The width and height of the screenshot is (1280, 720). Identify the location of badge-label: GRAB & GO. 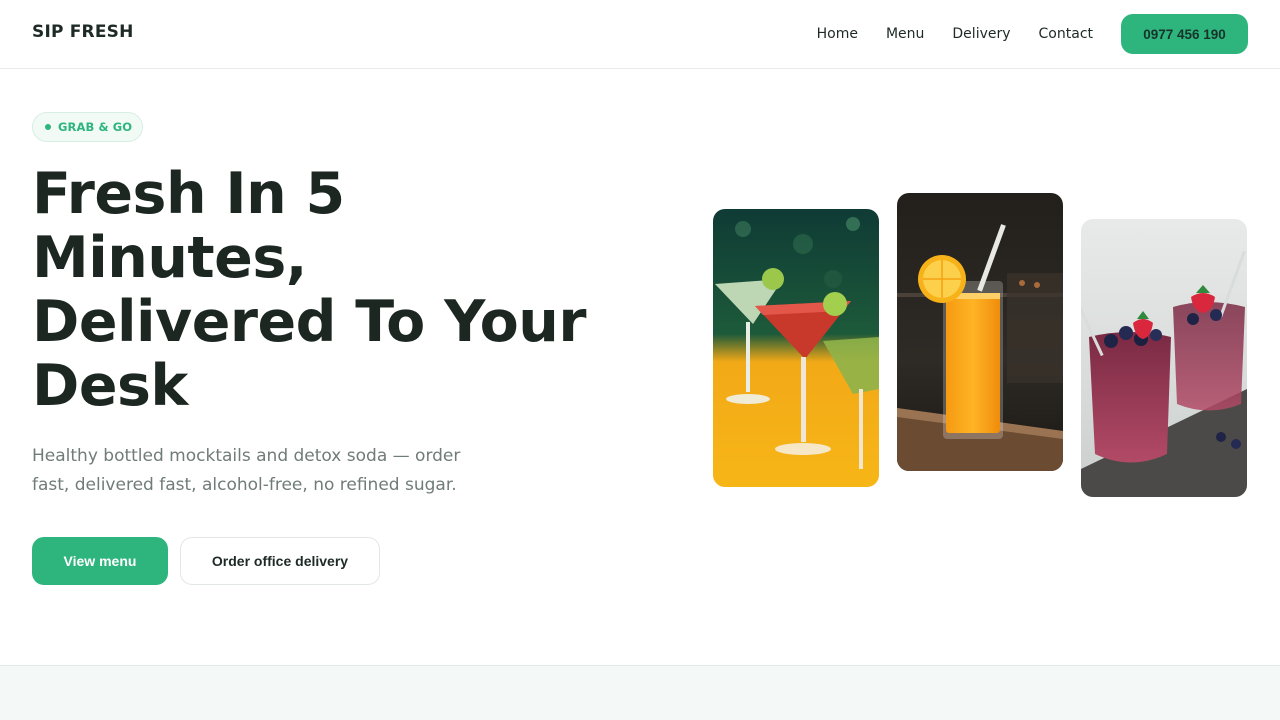
(95, 127).